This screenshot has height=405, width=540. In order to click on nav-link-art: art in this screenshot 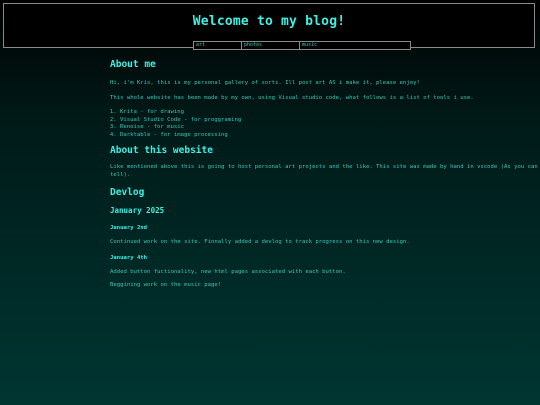, I will do `click(218, 45)`.